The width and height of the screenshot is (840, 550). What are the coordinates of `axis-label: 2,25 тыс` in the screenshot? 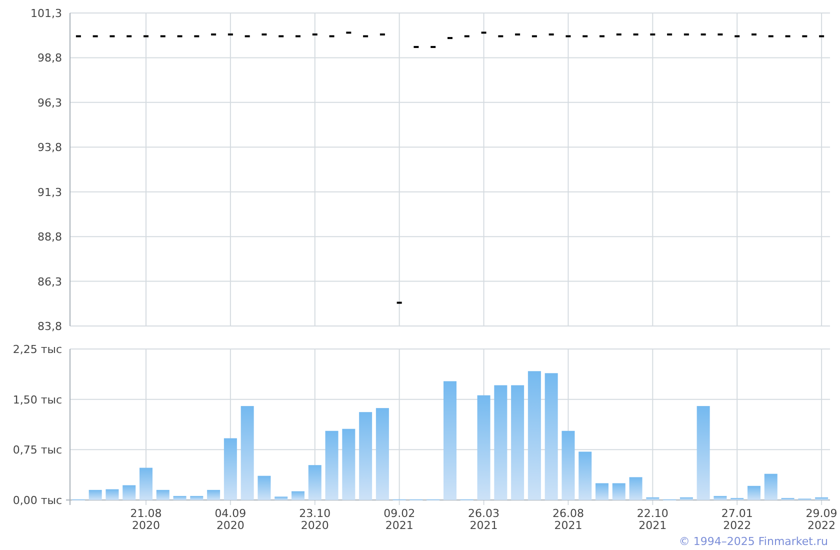 It's located at (37, 349).